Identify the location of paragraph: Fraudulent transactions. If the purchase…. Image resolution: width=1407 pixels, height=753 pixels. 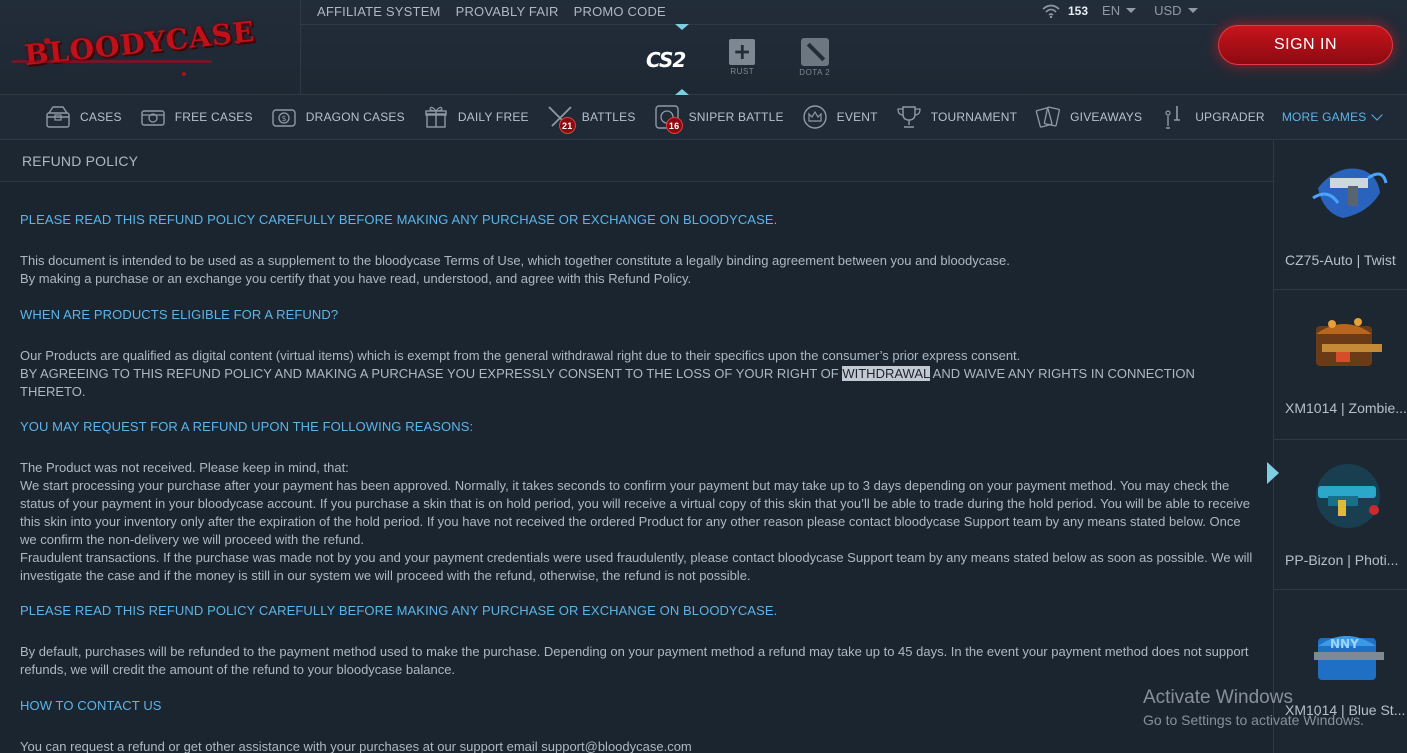
(636, 566).